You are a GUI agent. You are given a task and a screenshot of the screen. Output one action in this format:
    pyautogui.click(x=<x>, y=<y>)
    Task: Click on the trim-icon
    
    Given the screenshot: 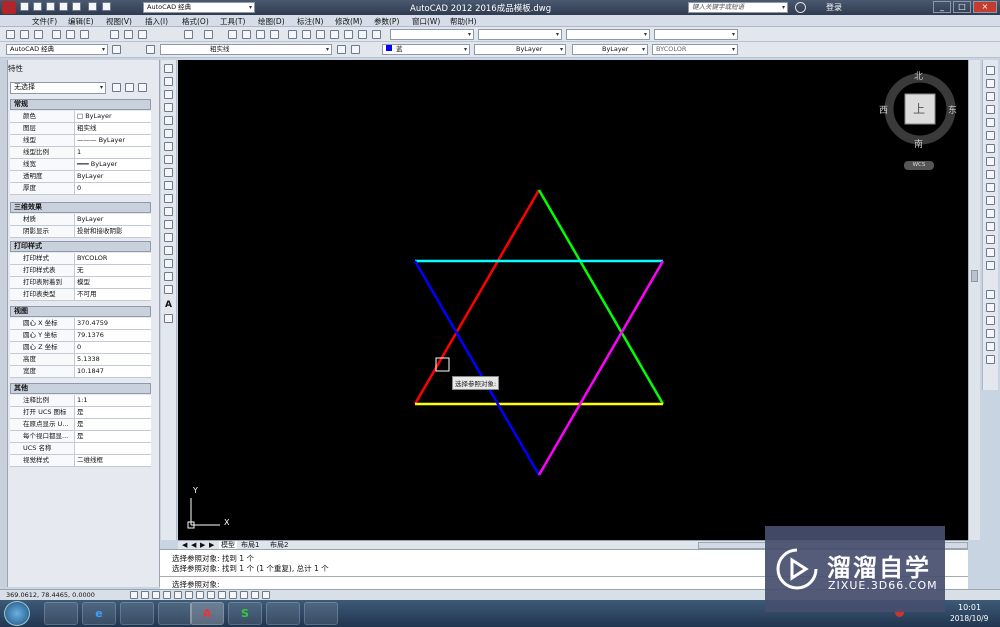 What is the action you would take?
    pyautogui.click(x=990, y=187)
    